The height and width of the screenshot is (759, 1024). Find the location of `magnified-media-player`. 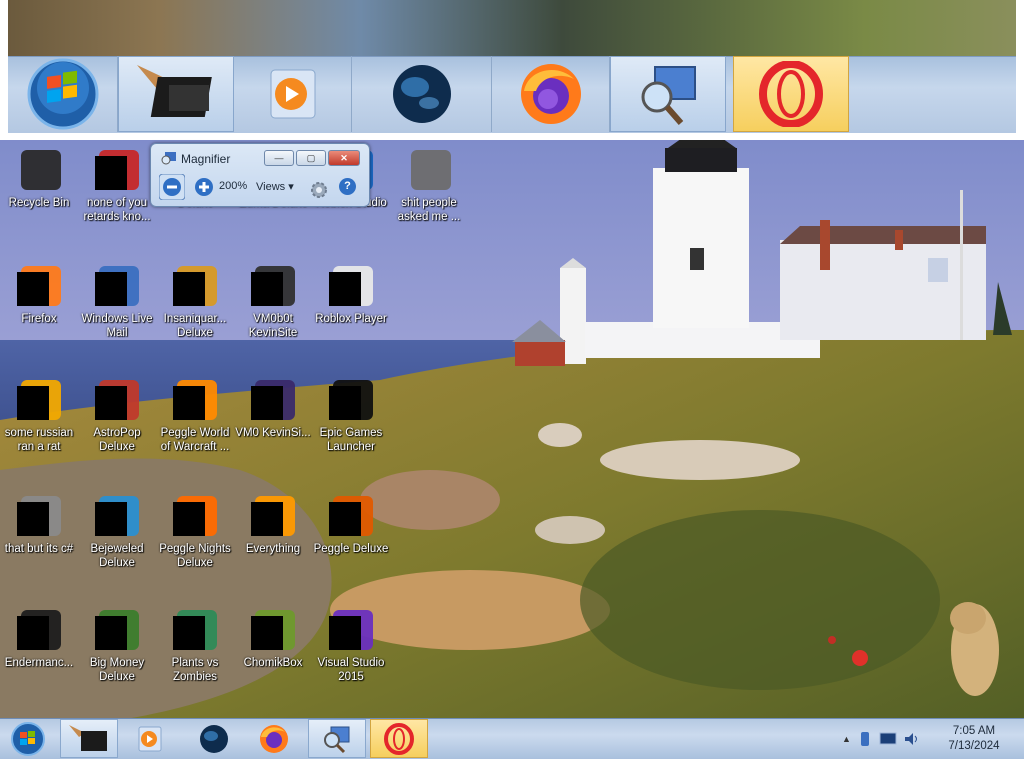

magnified-media-player is located at coordinates (293, 94).